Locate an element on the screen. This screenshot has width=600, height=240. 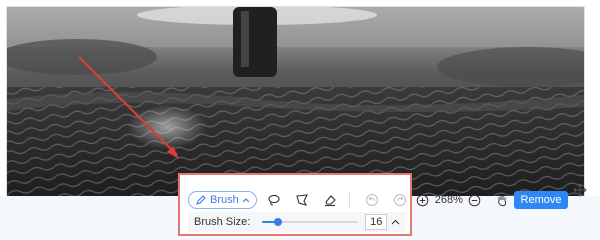
zoom-out-icon is located at coordinates (475, 200).